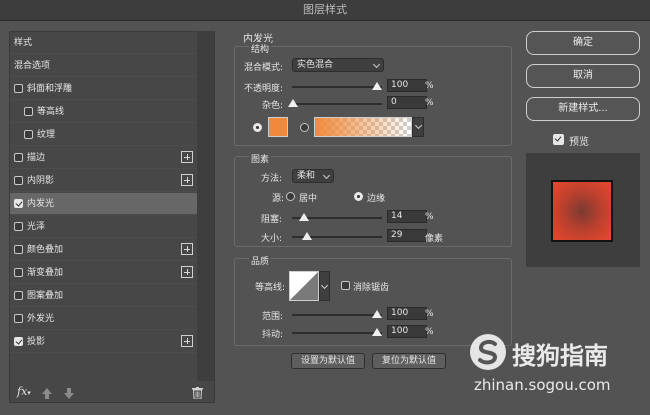 Image resolution: width=650 pixels, height=415 pixels. I want to click on sidebar-item: 混合选项, so click(103, 66).